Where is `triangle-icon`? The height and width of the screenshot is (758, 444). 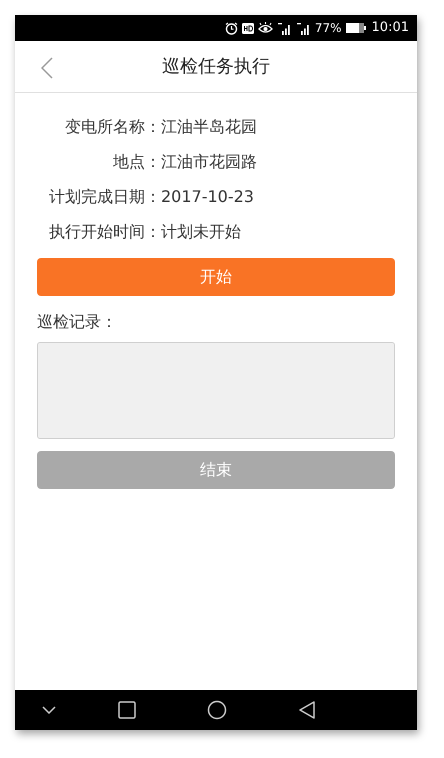
triangle-icon is located at coordinates (307, 710).